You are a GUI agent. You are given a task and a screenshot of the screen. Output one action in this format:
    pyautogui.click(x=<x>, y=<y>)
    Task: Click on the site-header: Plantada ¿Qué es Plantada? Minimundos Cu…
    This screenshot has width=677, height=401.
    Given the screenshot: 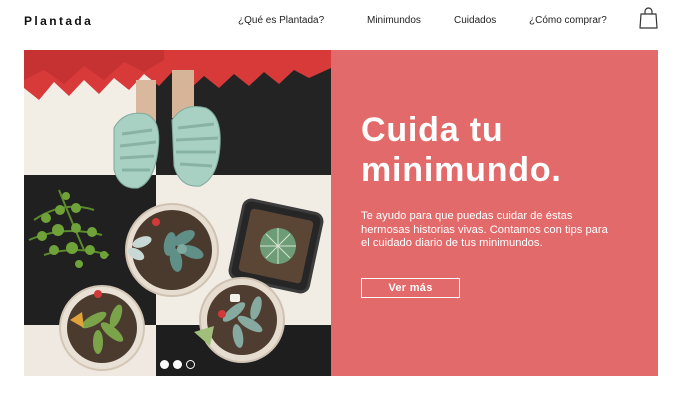 What is the action you would take?
    pyautogui.click(x=338, y=23)
    